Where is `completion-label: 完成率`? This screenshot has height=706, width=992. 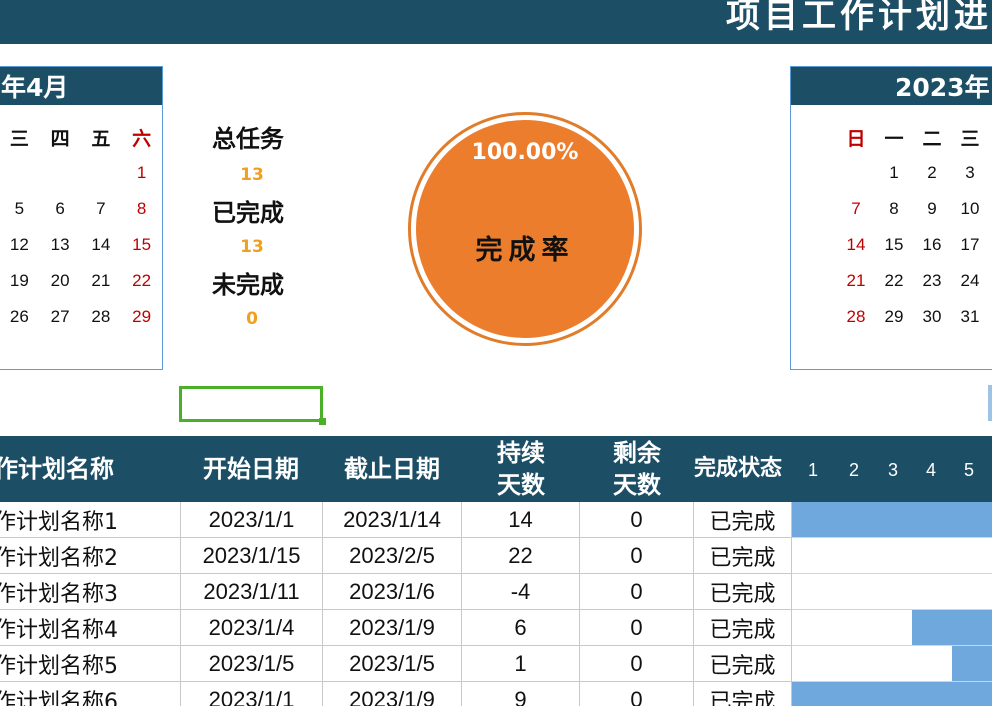 completion-label: 完成率 is located at coordinates (525, 250).